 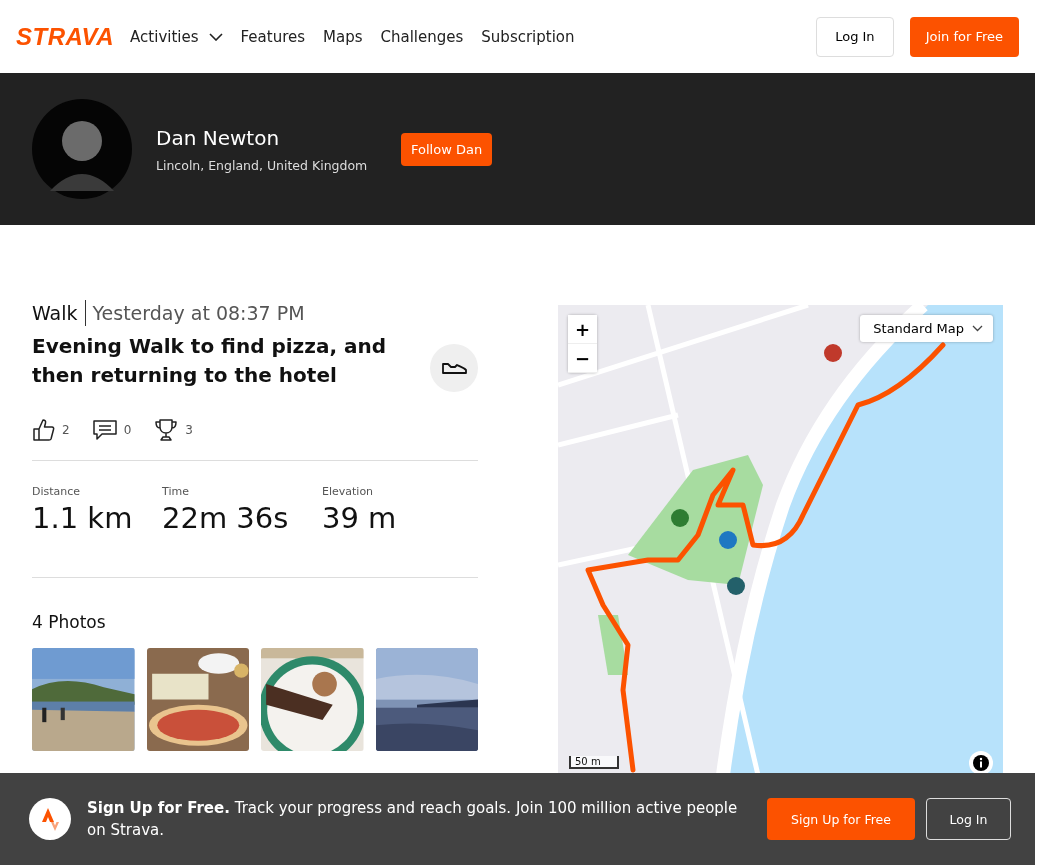 What do you see at coordinates (198, 313) in the screenshot?
I see `activity-date: Yesterday at 08:37 PM` at bounding box center [198, 313].